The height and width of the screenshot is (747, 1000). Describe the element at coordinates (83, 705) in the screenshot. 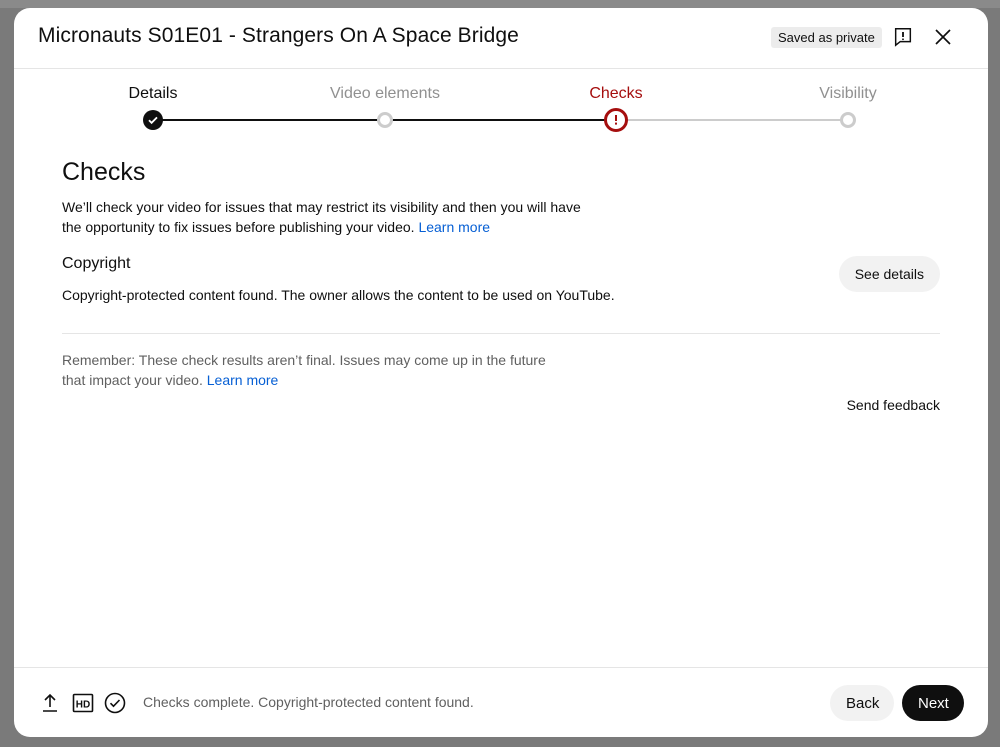

I see `svg-text: HD` at that location.